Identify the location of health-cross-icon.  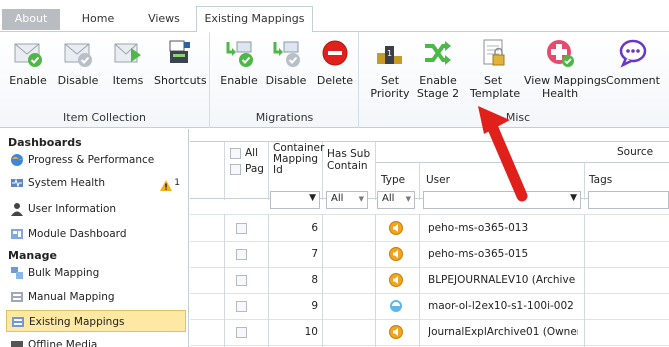
(560, 53).